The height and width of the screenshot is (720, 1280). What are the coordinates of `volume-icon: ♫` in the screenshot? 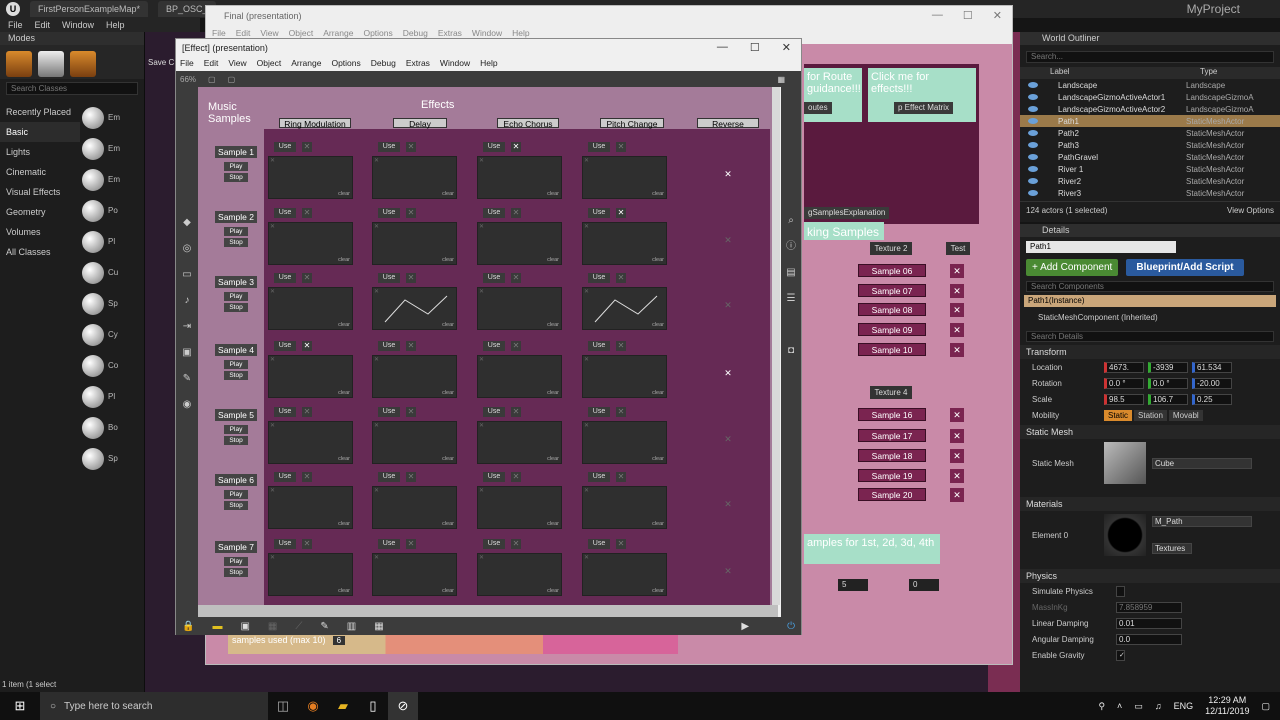 It's located at (1158, 706).